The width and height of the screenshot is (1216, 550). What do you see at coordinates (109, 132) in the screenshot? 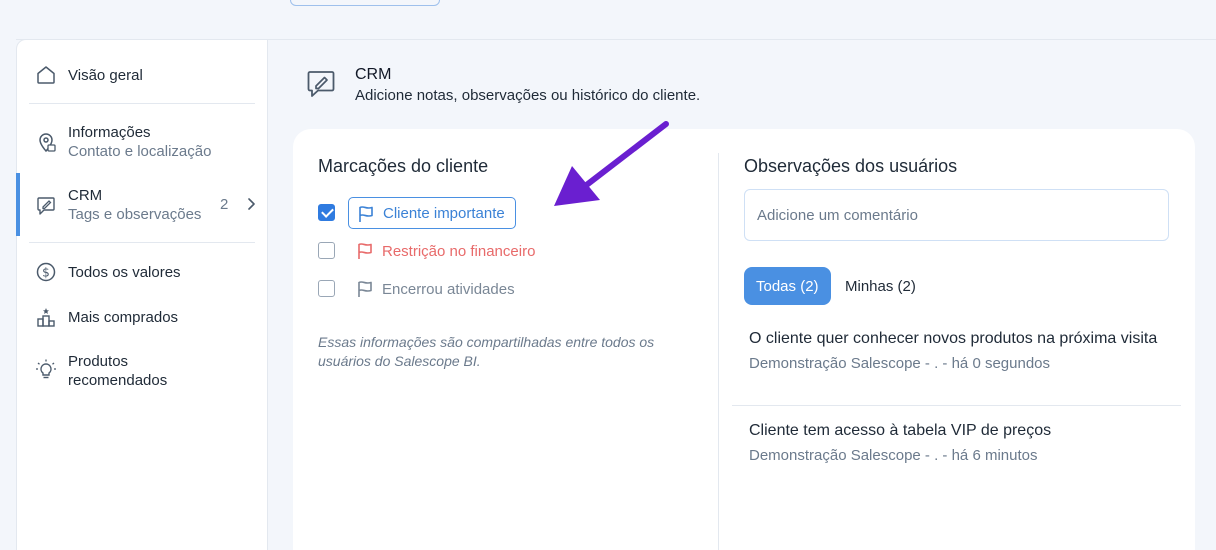
I see `sidebar-item-label: Informações` at bounding box center [109, 132].